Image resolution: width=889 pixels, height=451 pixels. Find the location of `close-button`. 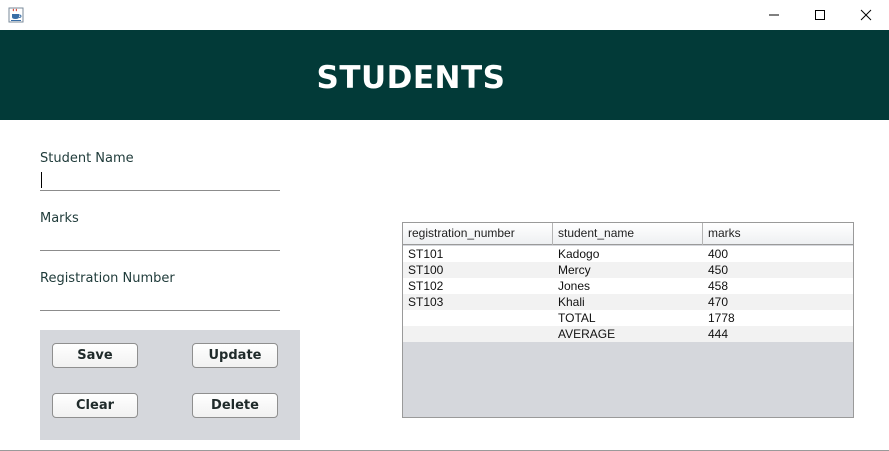

close-button is located at coordinates (866, 15).